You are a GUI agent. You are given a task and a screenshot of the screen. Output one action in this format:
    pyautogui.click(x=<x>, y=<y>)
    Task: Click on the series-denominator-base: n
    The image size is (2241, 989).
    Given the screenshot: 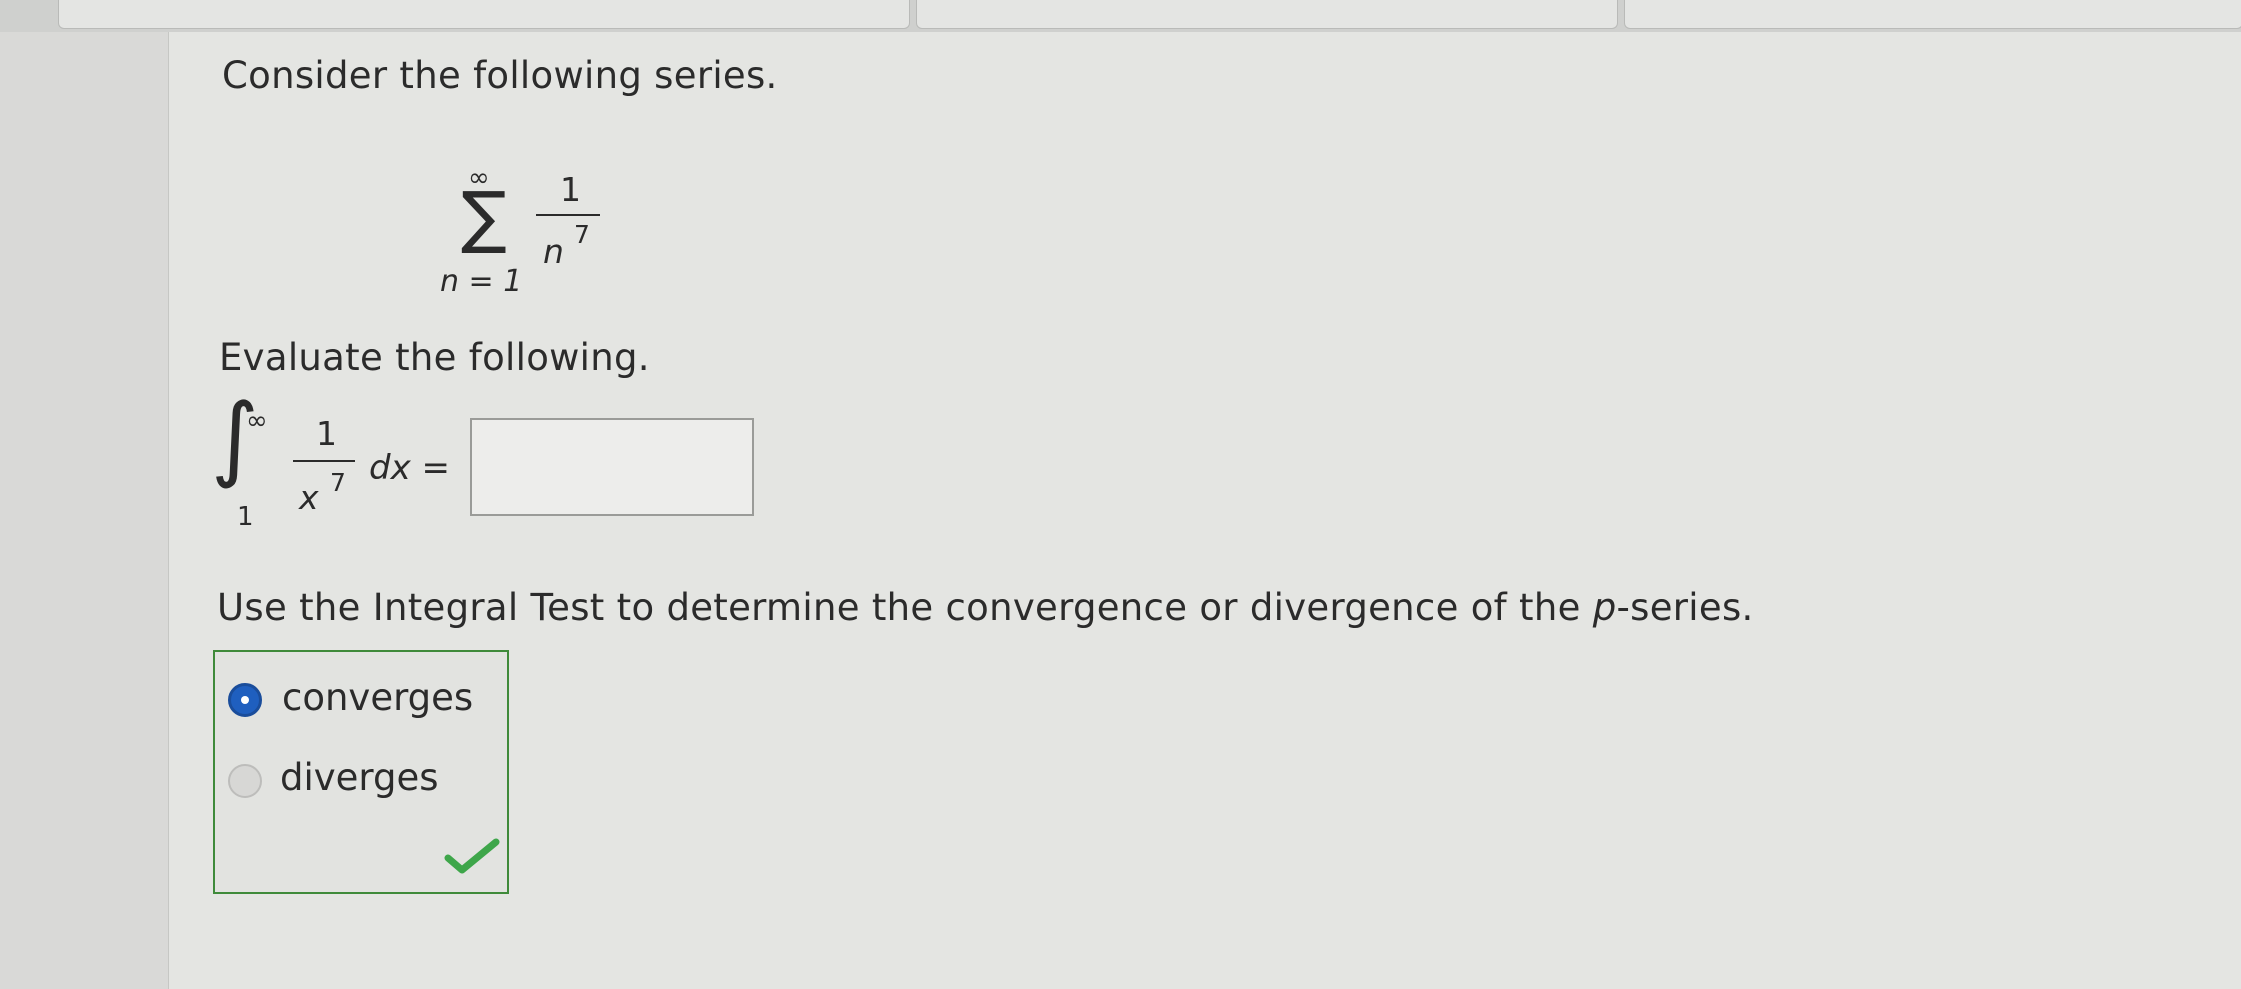 What is the action you would take?
    pyautogui.click(x=553, y=251)
    